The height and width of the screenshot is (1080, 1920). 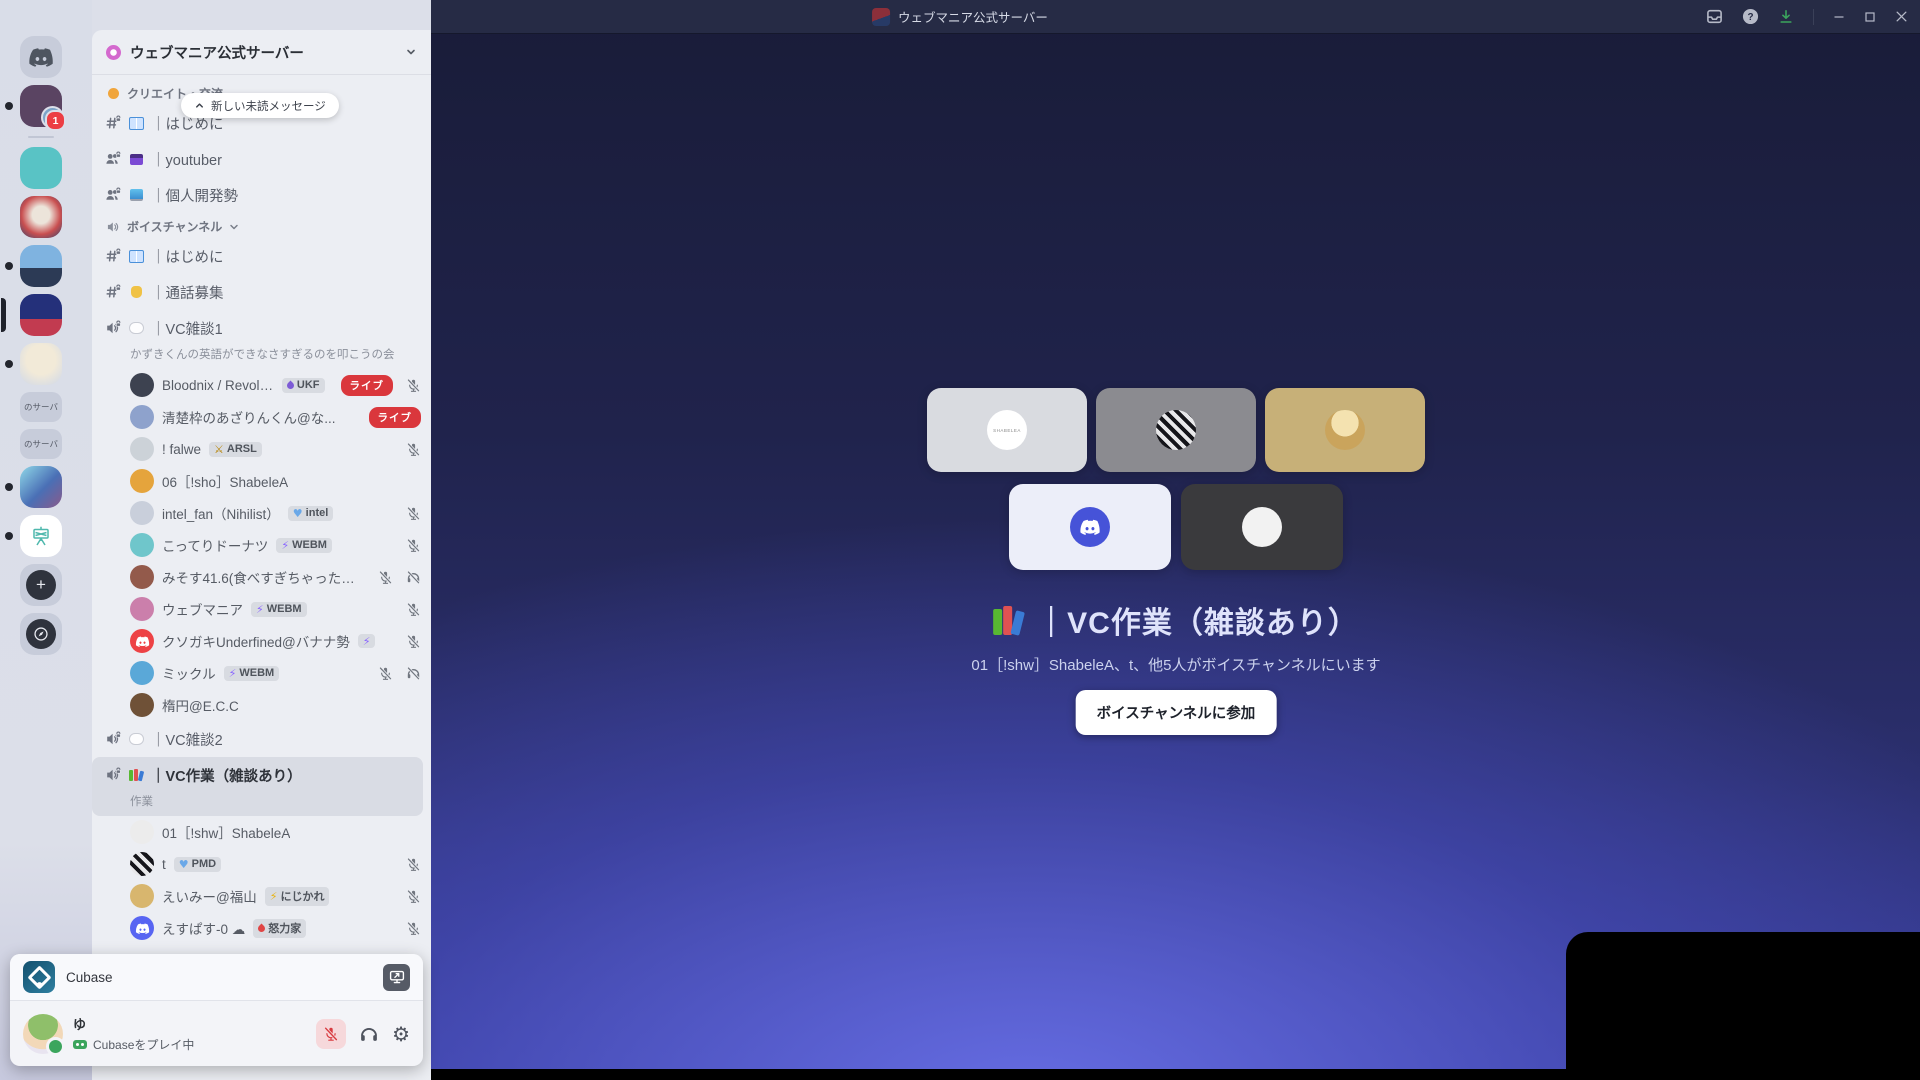 I want to click on server-pixel-art, so click(x=31, y=315).